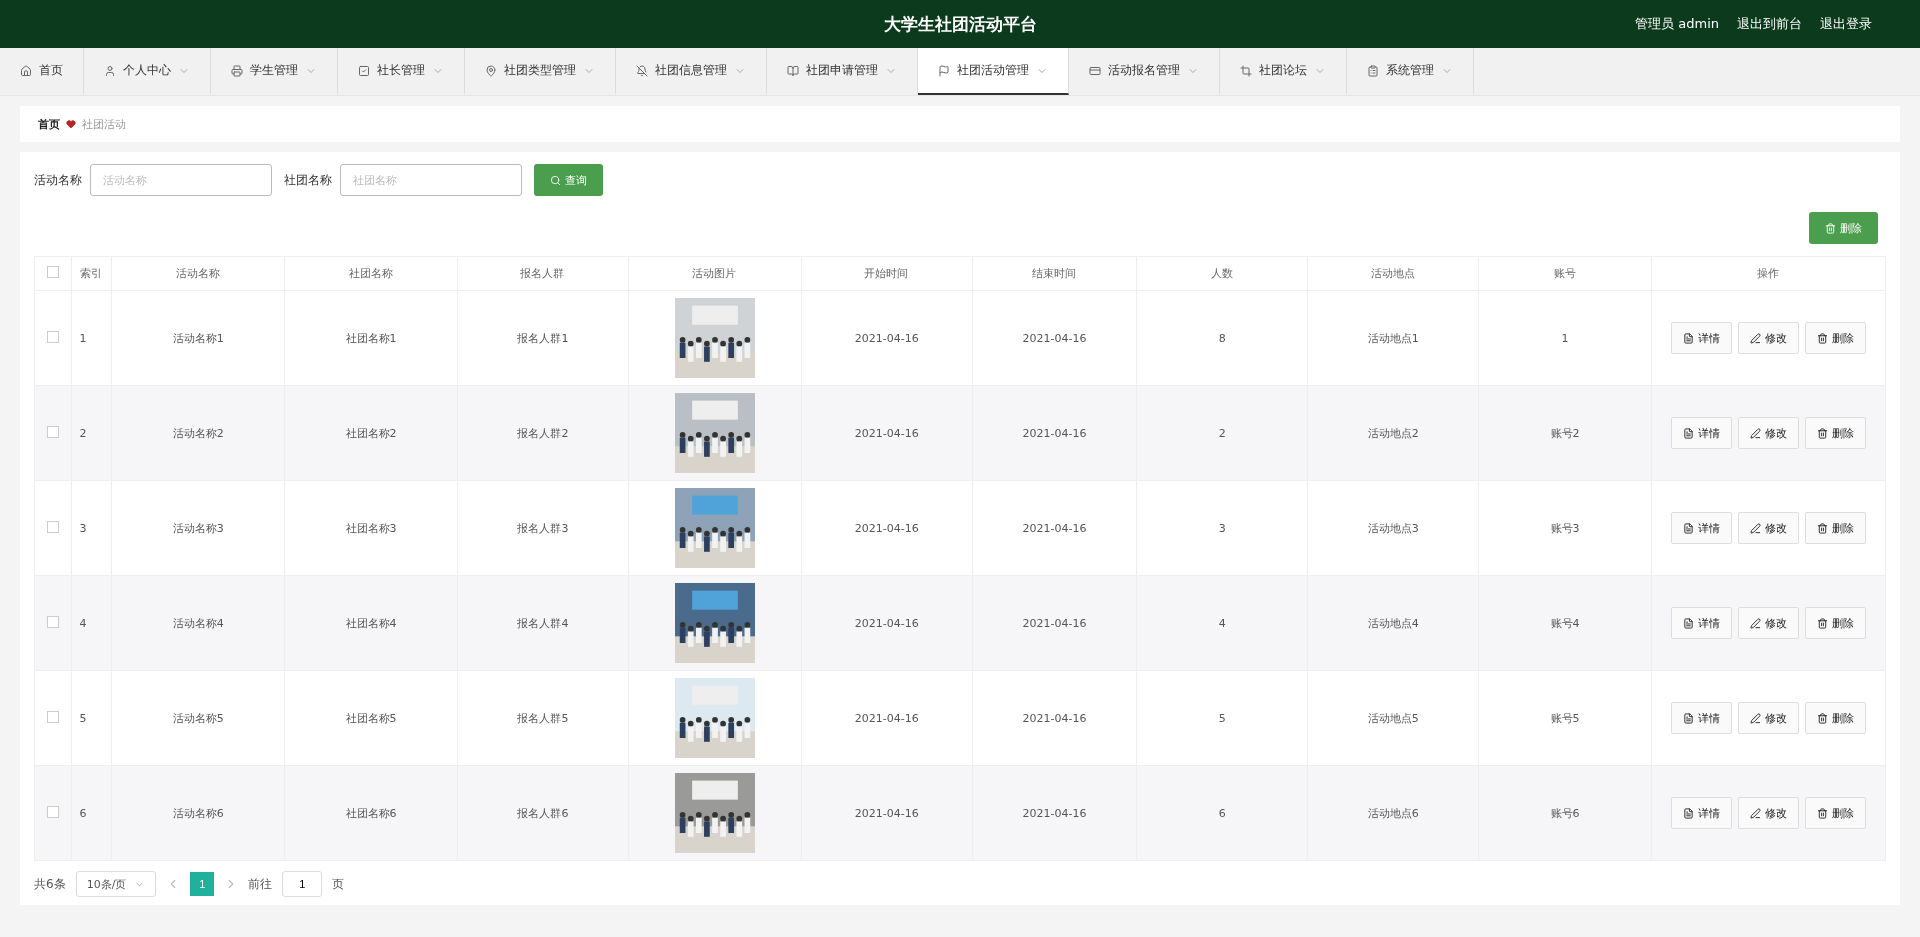  What do you see at coordinates (49, 124) in the screenshot?
I see `breadcrumb-item: 首页` at bounding box center [49, 124].